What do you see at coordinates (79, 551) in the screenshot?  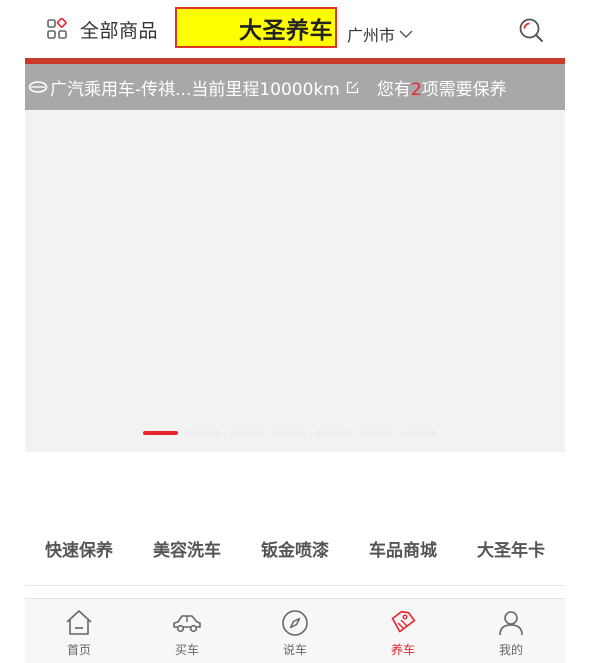 I see `quick-item-fast-maintenance: 快速保养` at bounding box center [79, 551].